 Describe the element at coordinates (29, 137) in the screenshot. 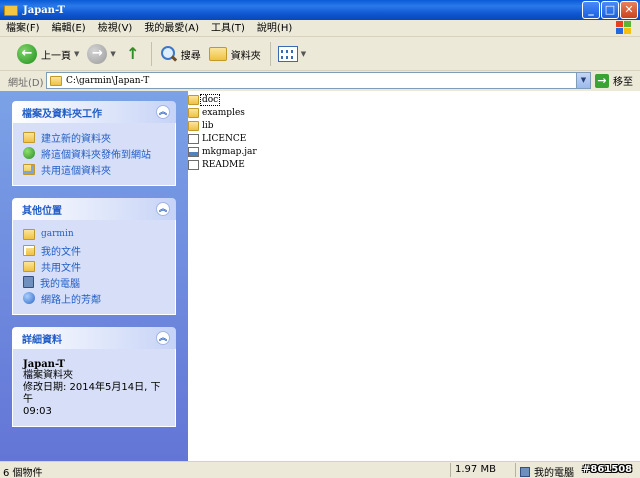

I see `new-folder-icon` at that location.